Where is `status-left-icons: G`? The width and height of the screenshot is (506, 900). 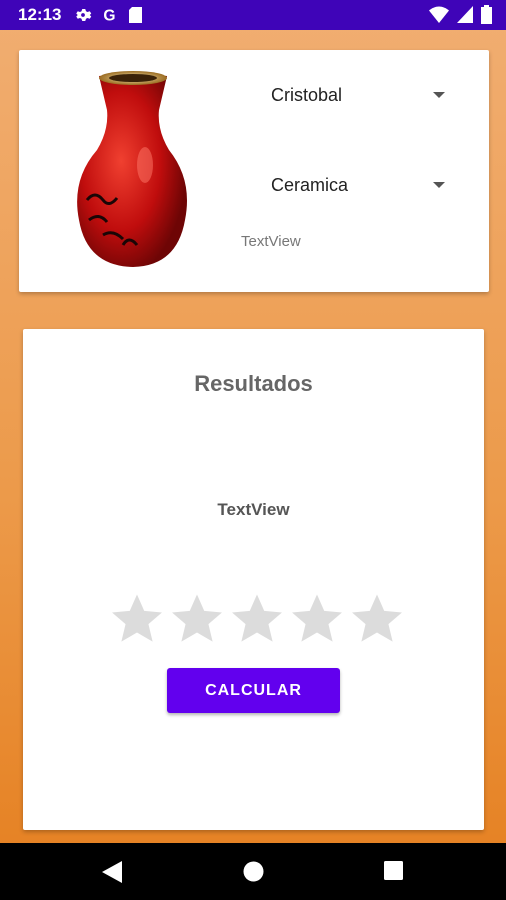
status-left-icons: G is located at coordinates (108, 15).